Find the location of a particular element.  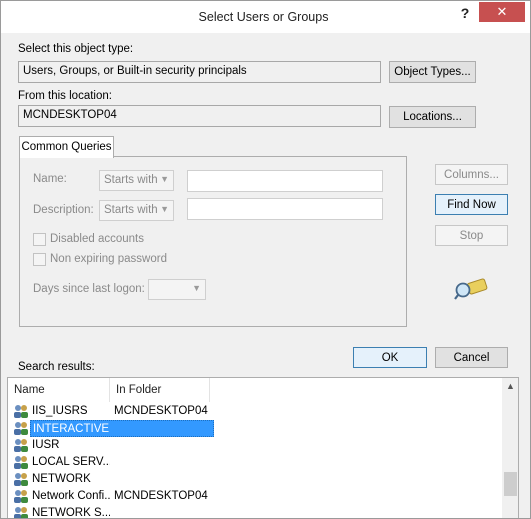

search-icon is located at coordinates (471, 287).